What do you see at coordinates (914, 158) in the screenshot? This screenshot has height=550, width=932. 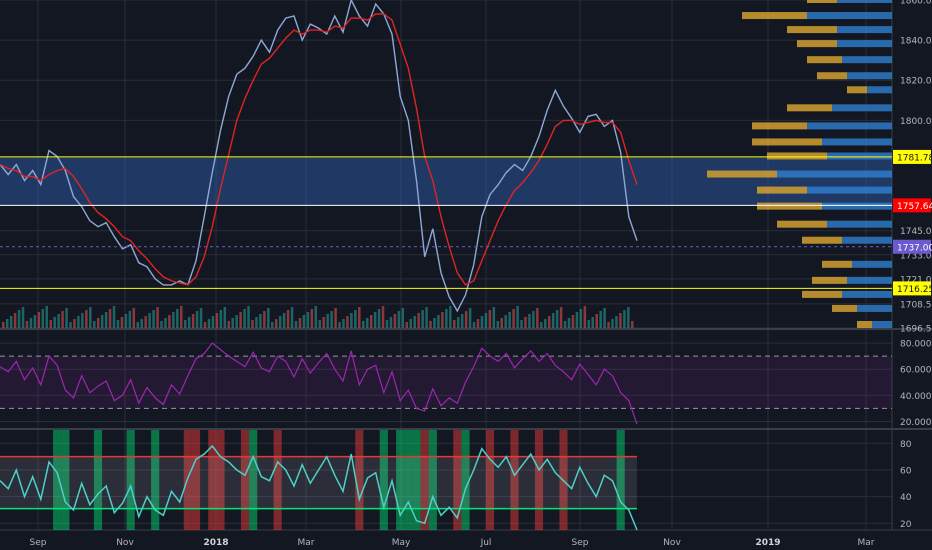 I see `price-tag-label: 1781.78` at bounding box center [914, 158].